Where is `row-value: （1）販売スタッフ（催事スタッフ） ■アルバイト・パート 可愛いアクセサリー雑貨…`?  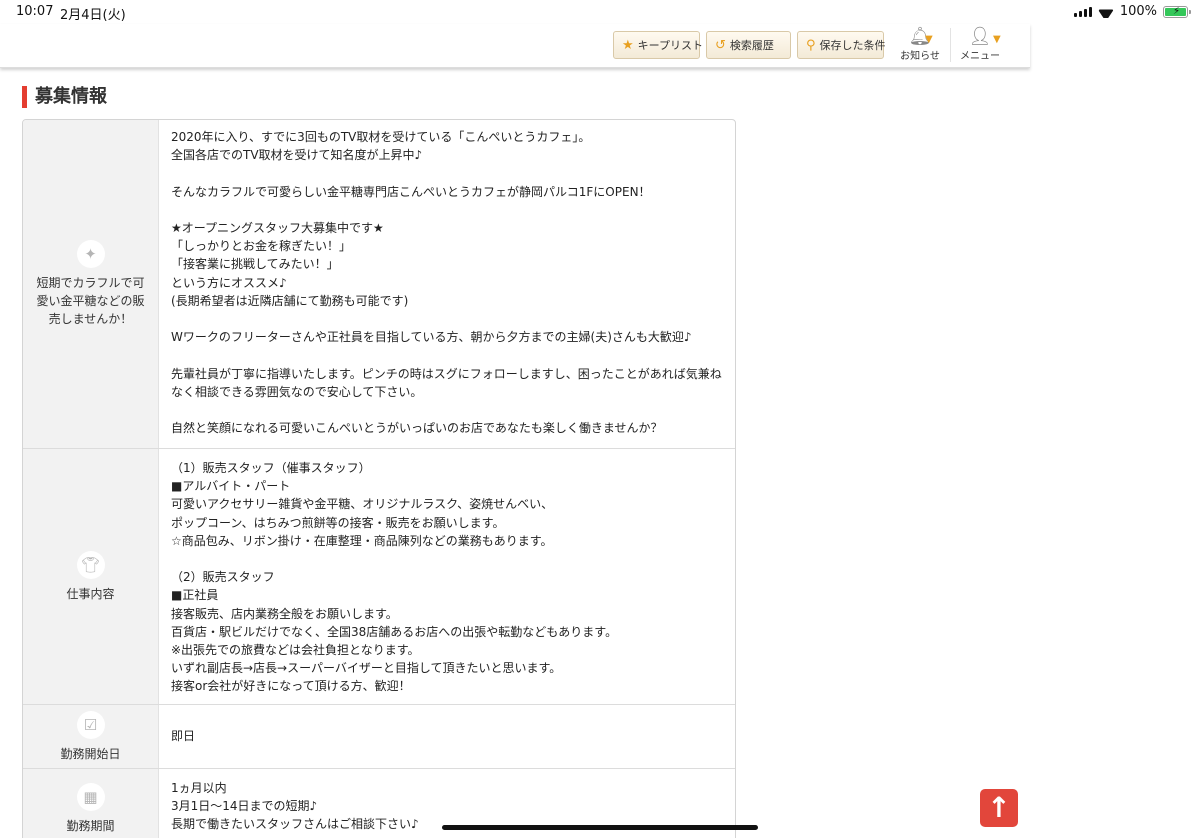
row-value: （1）販売スタッフ（催事スタッフ） ■アルバイト・パート 可愛いアクセサリー雑貨… is located at coordinates (447, 576).